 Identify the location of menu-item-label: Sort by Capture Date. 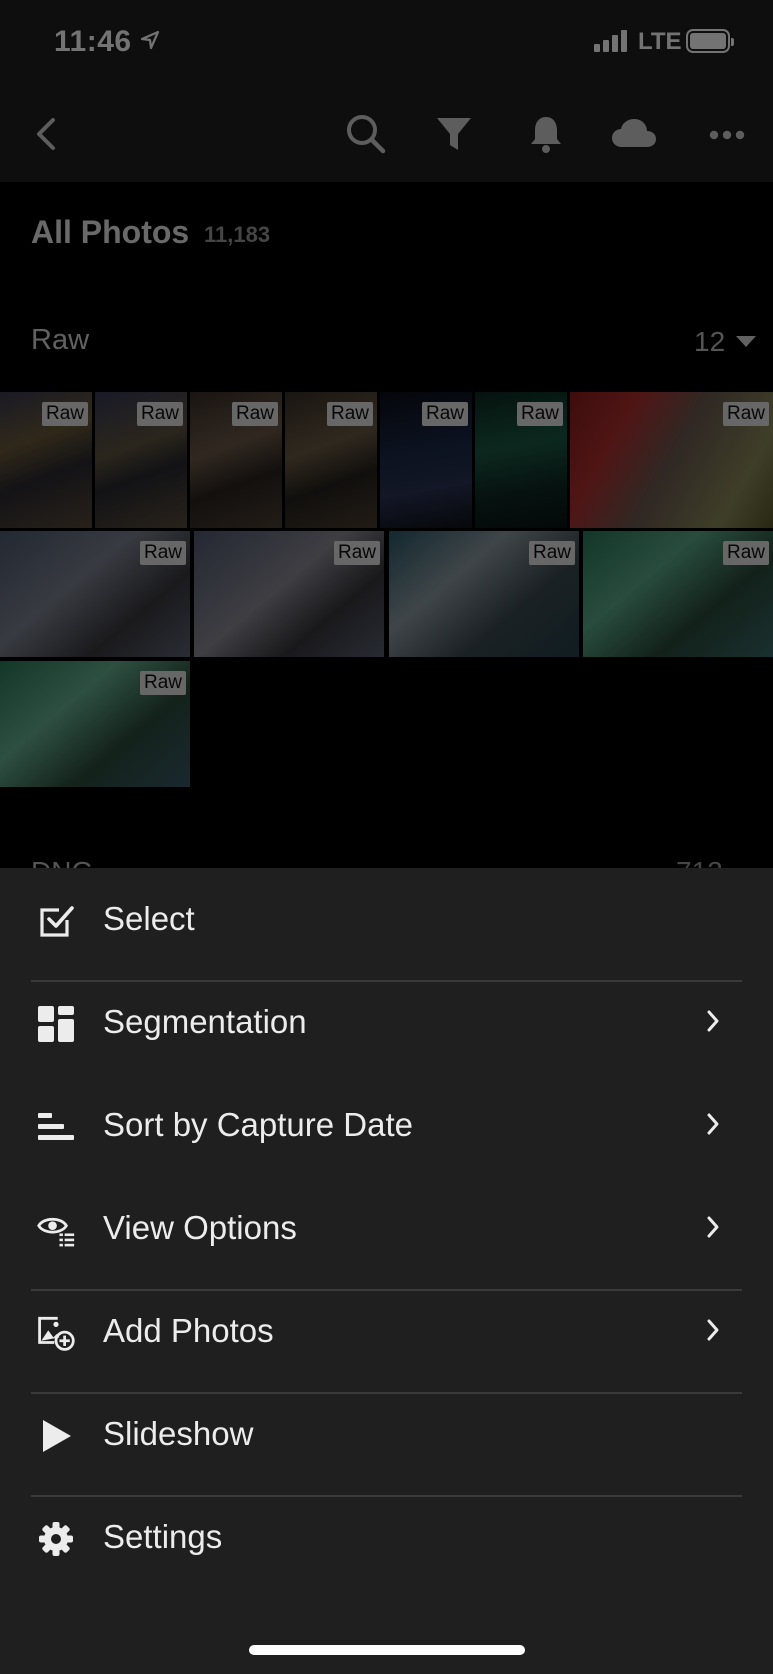
(258, 1124).